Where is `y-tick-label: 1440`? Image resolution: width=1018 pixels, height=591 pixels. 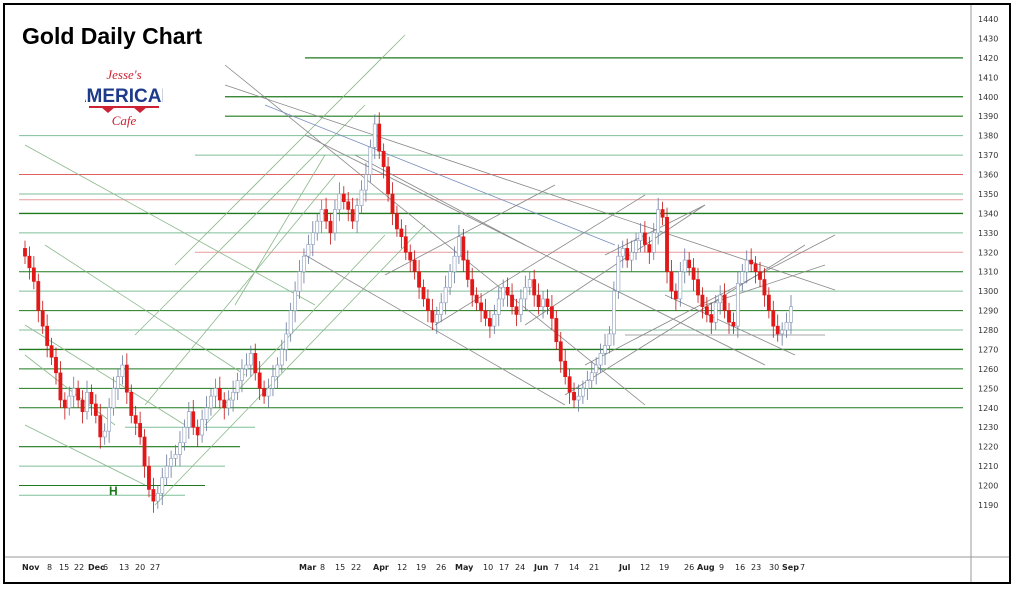 y-tick-label: 1440 is located at coordinates (988, 19).